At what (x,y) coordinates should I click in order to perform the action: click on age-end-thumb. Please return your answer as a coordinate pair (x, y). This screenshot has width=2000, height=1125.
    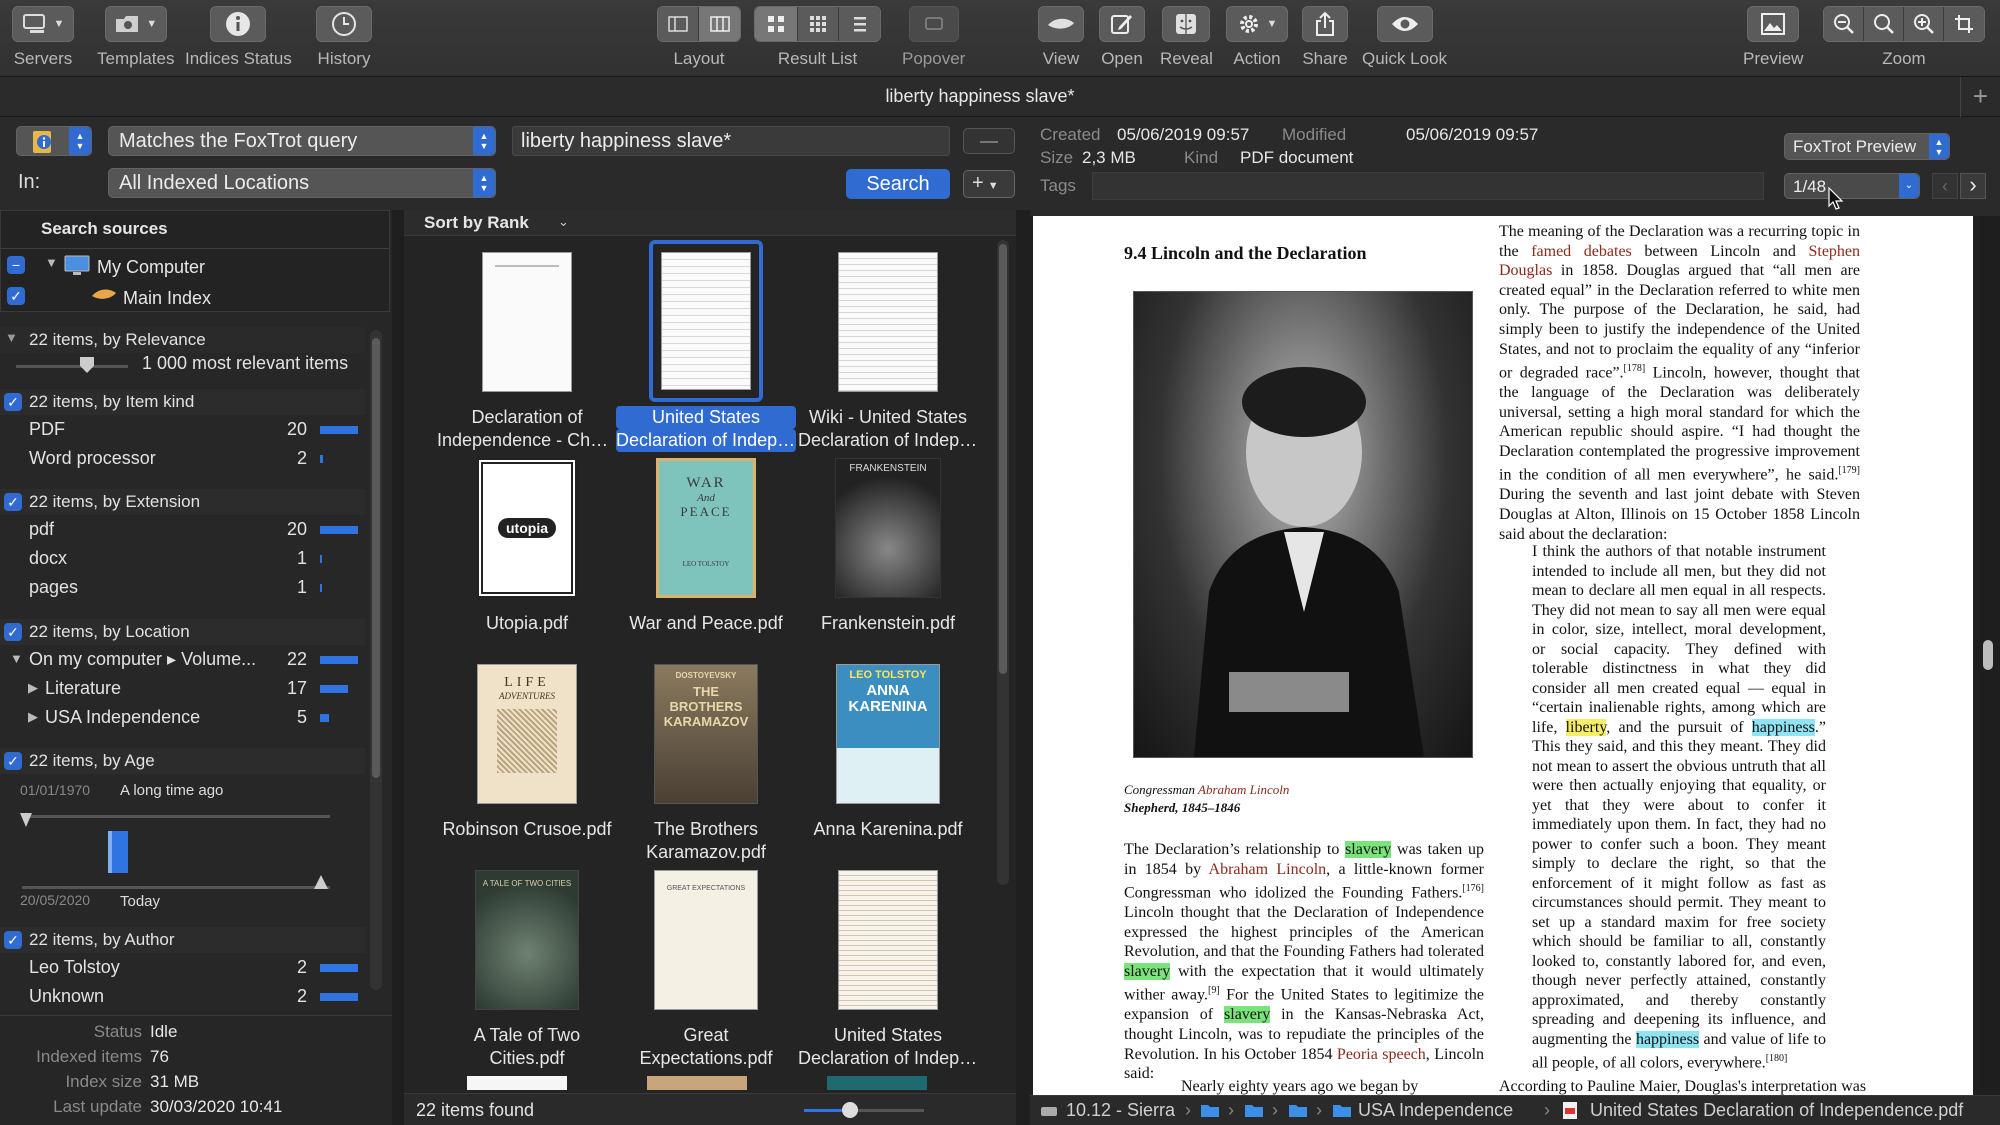
    Looking at the image, I should click on (321, 882).